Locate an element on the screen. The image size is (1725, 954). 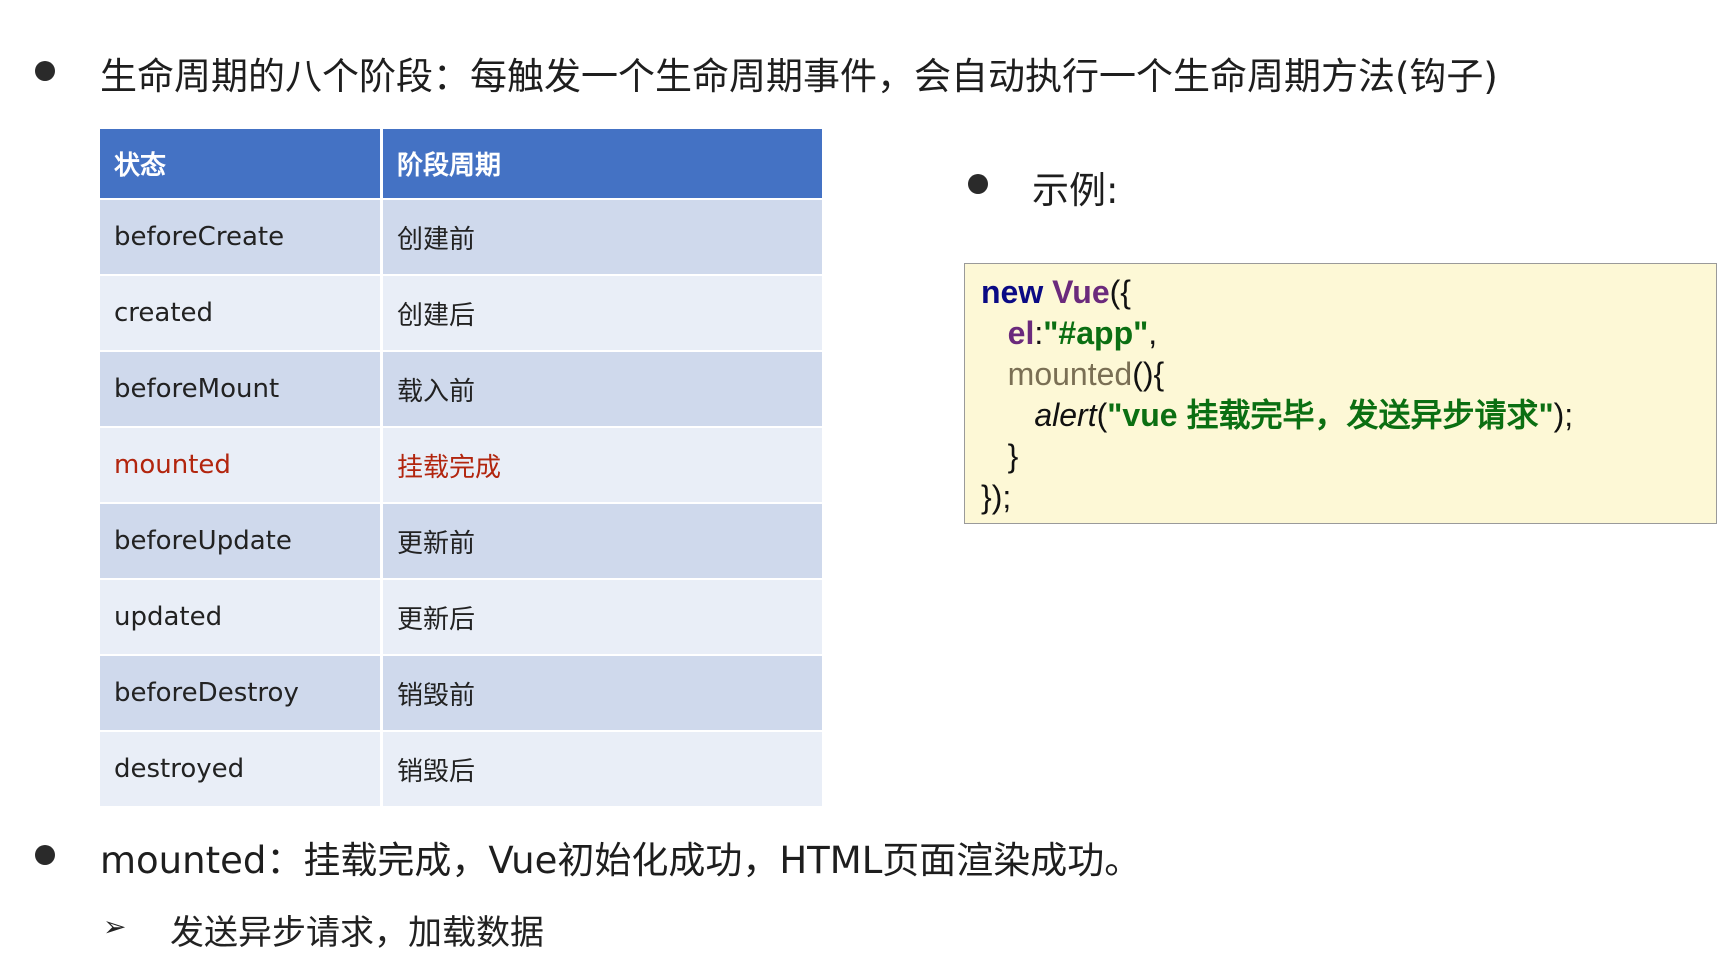
phase-cell: 更新前 is located at coordinates (602, 540).